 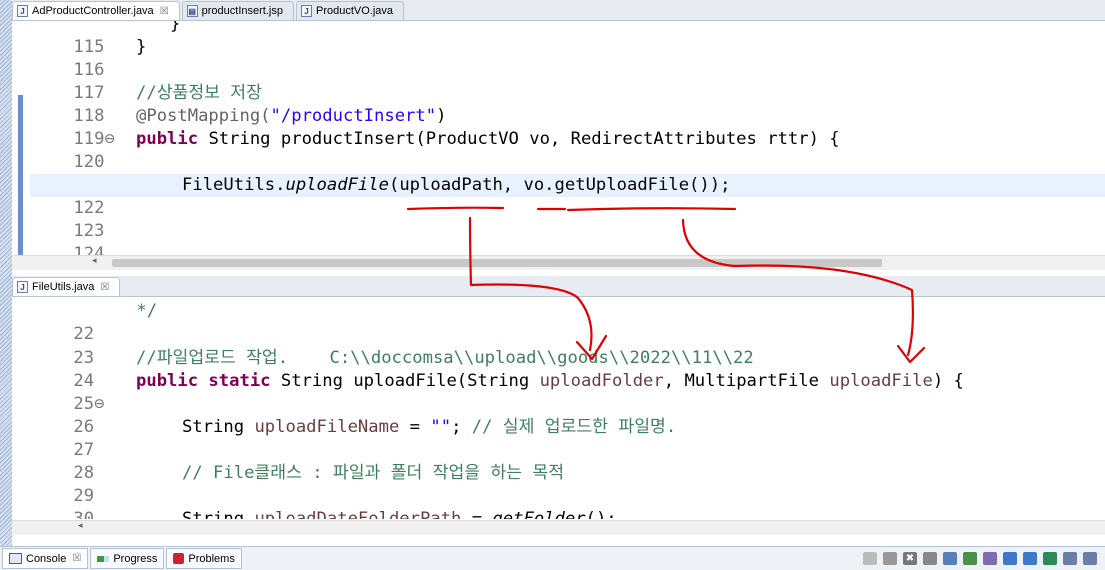 I want to click on progress-icon, so click(x=103, y=558).